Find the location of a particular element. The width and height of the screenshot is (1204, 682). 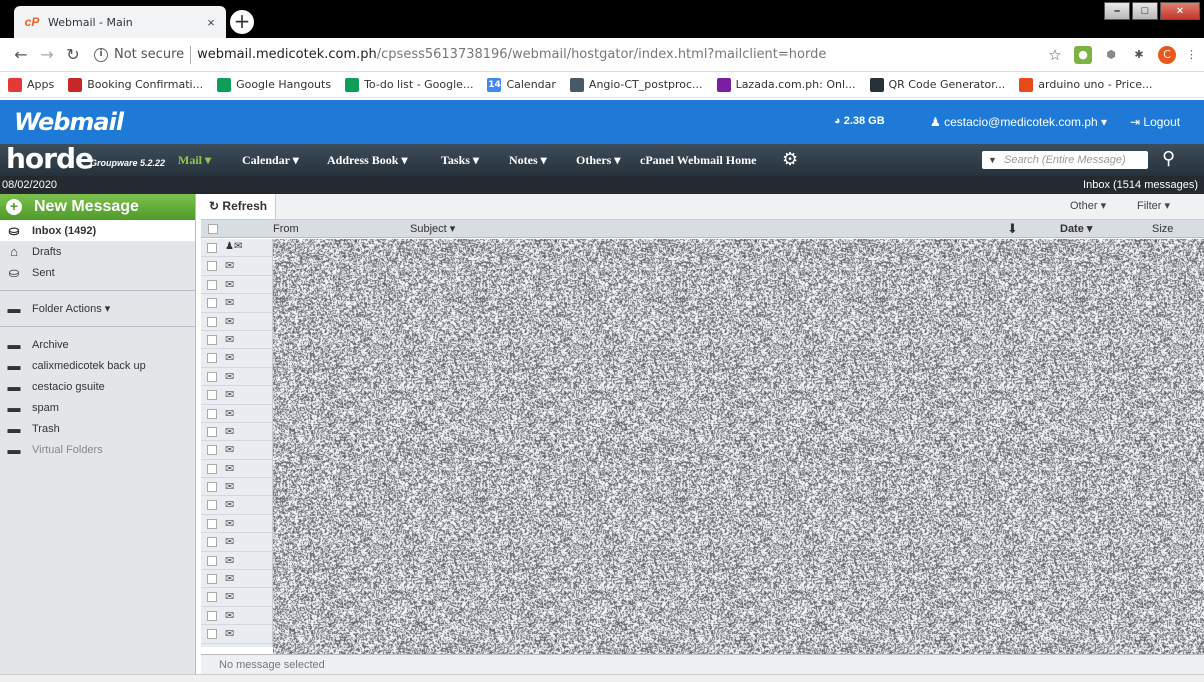

bookmark-item: 14 Calendar is located at coordinates (521, 85).